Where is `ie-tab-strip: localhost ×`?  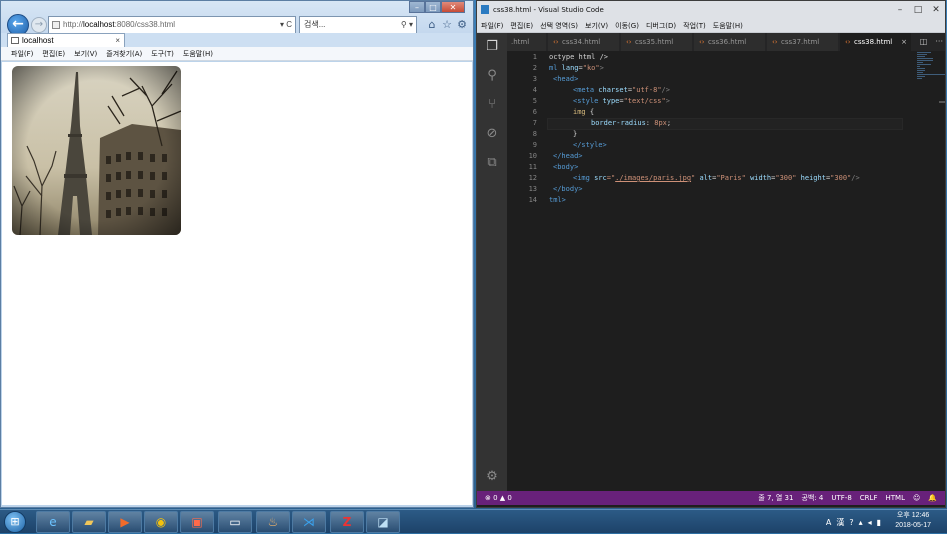 ie-tab-strip: localhost × is located at coordinates (237, 40).